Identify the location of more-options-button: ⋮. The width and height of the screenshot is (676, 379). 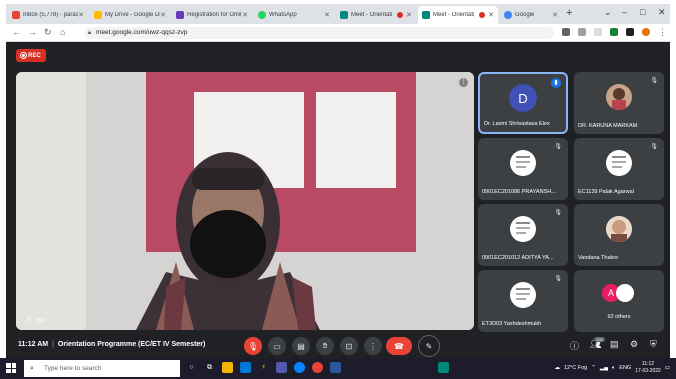
(373, 346).